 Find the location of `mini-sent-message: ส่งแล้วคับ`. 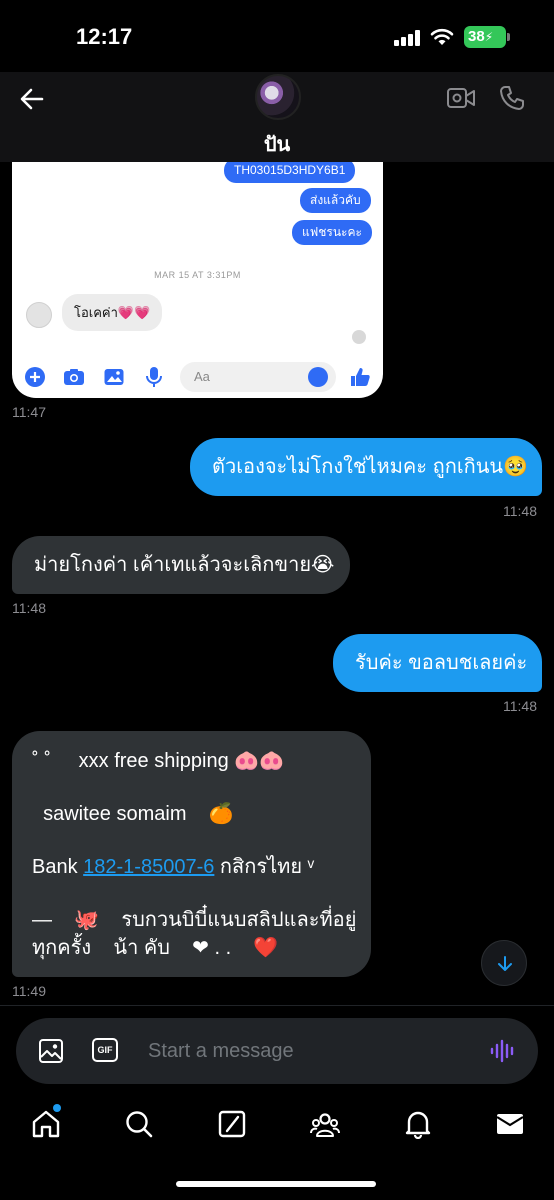

mini-sent-message: ส่งแล้วคับ is located at coordinates (335, 200).